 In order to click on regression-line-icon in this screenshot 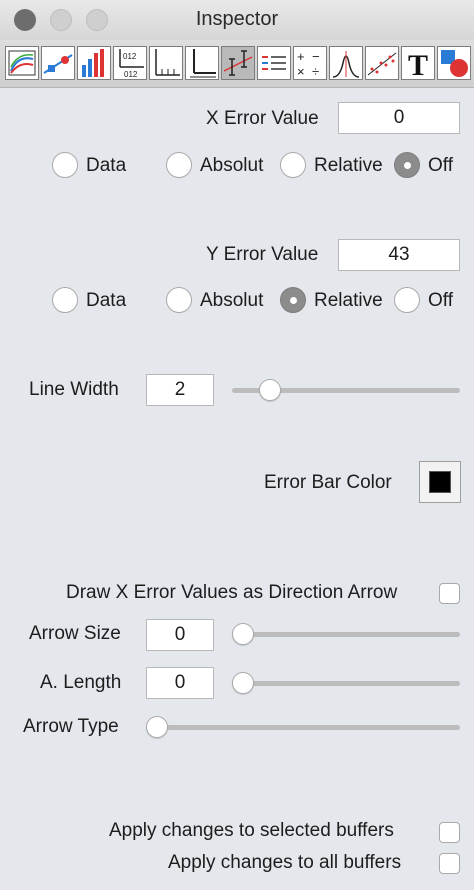, I will do `click(382, 64)`.